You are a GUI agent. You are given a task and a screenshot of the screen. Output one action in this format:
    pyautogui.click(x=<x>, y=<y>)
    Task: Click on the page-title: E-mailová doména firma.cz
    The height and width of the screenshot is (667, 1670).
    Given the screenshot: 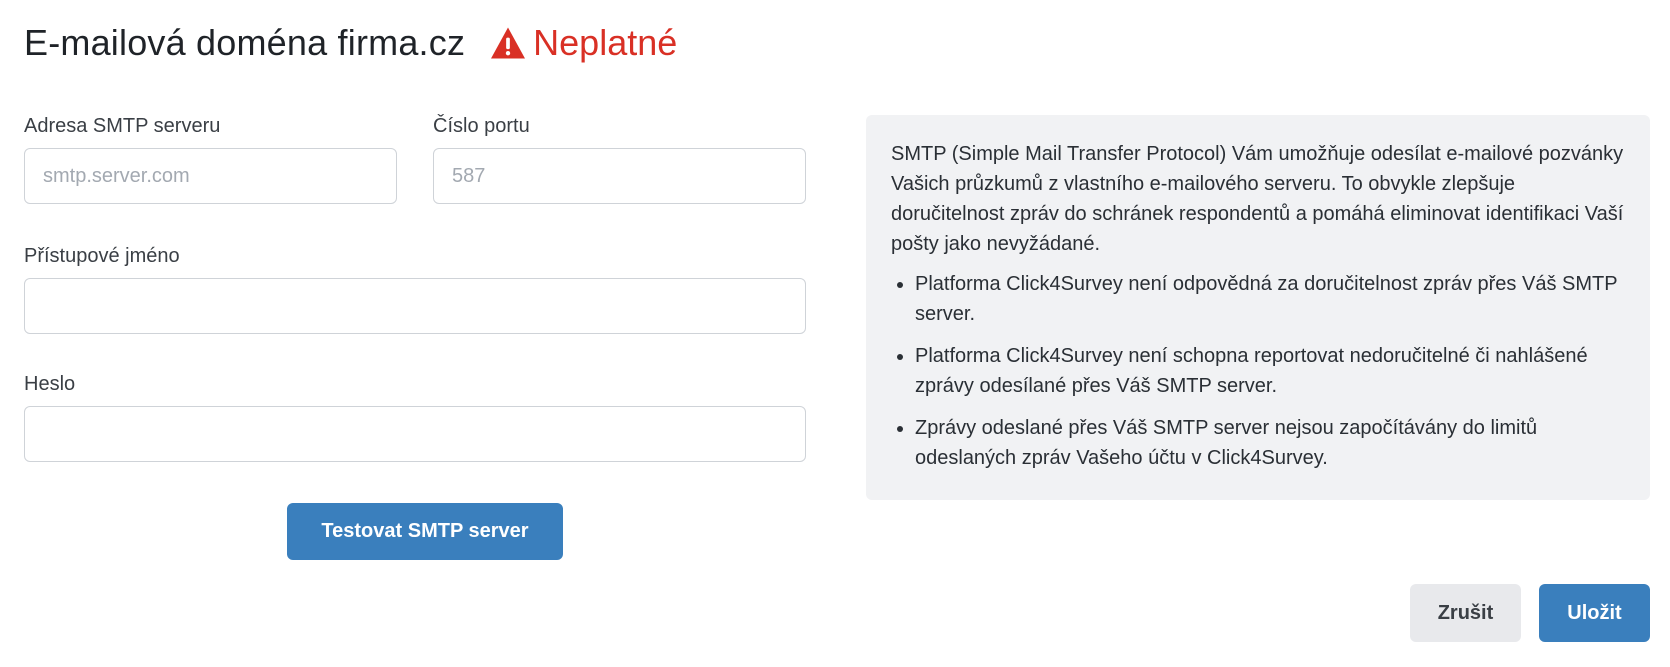 What is the action you would take?
    pyautogui.click(x=245, y=42)
    